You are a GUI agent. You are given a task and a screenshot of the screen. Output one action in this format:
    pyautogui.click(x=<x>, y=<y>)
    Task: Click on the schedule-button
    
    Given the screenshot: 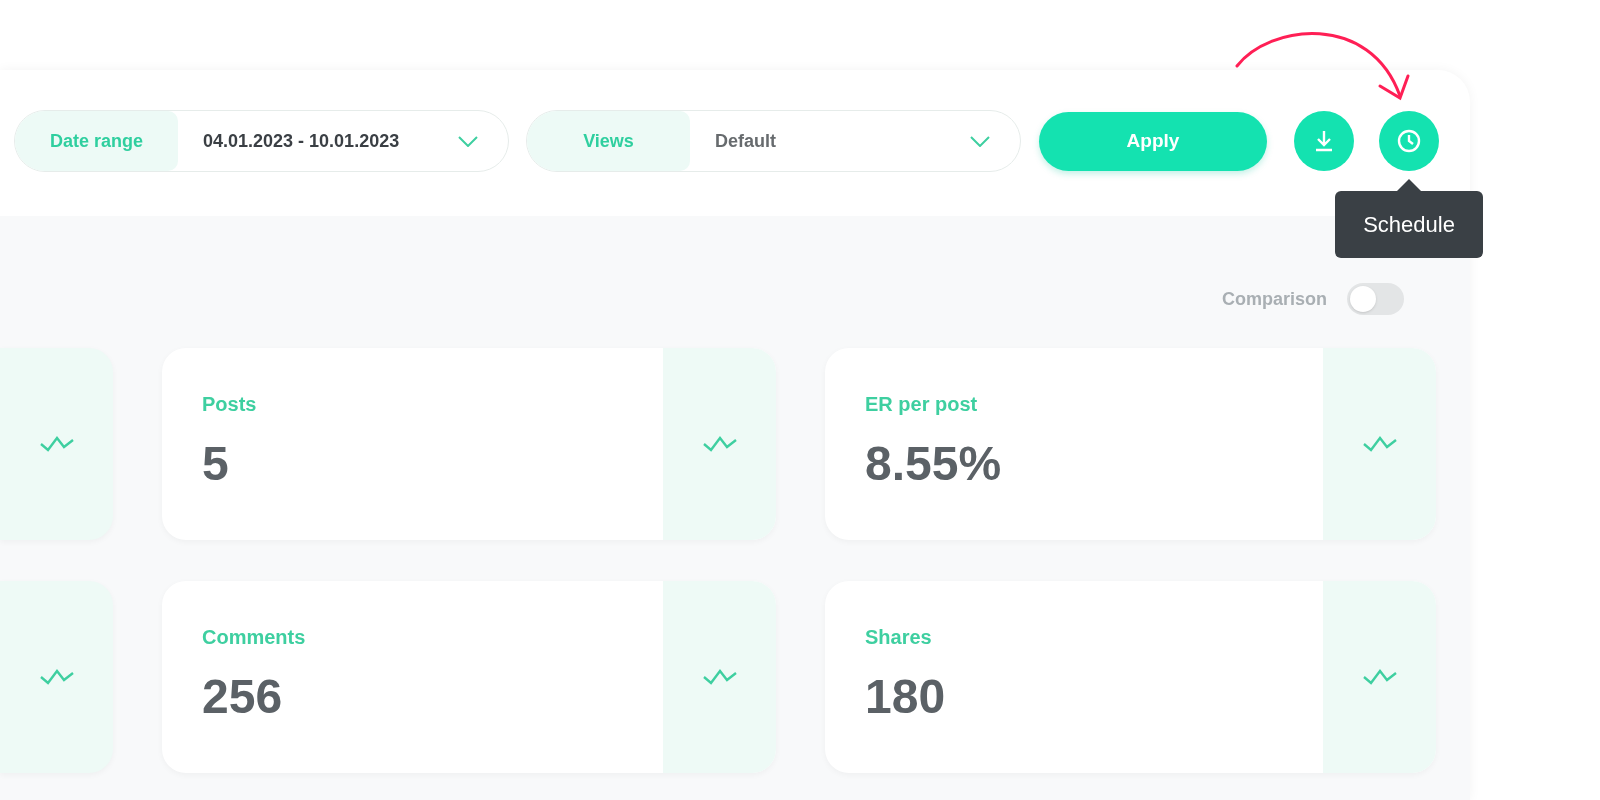 What is the action you would take?
    pyautogui.click(x=1409, y=141)
    